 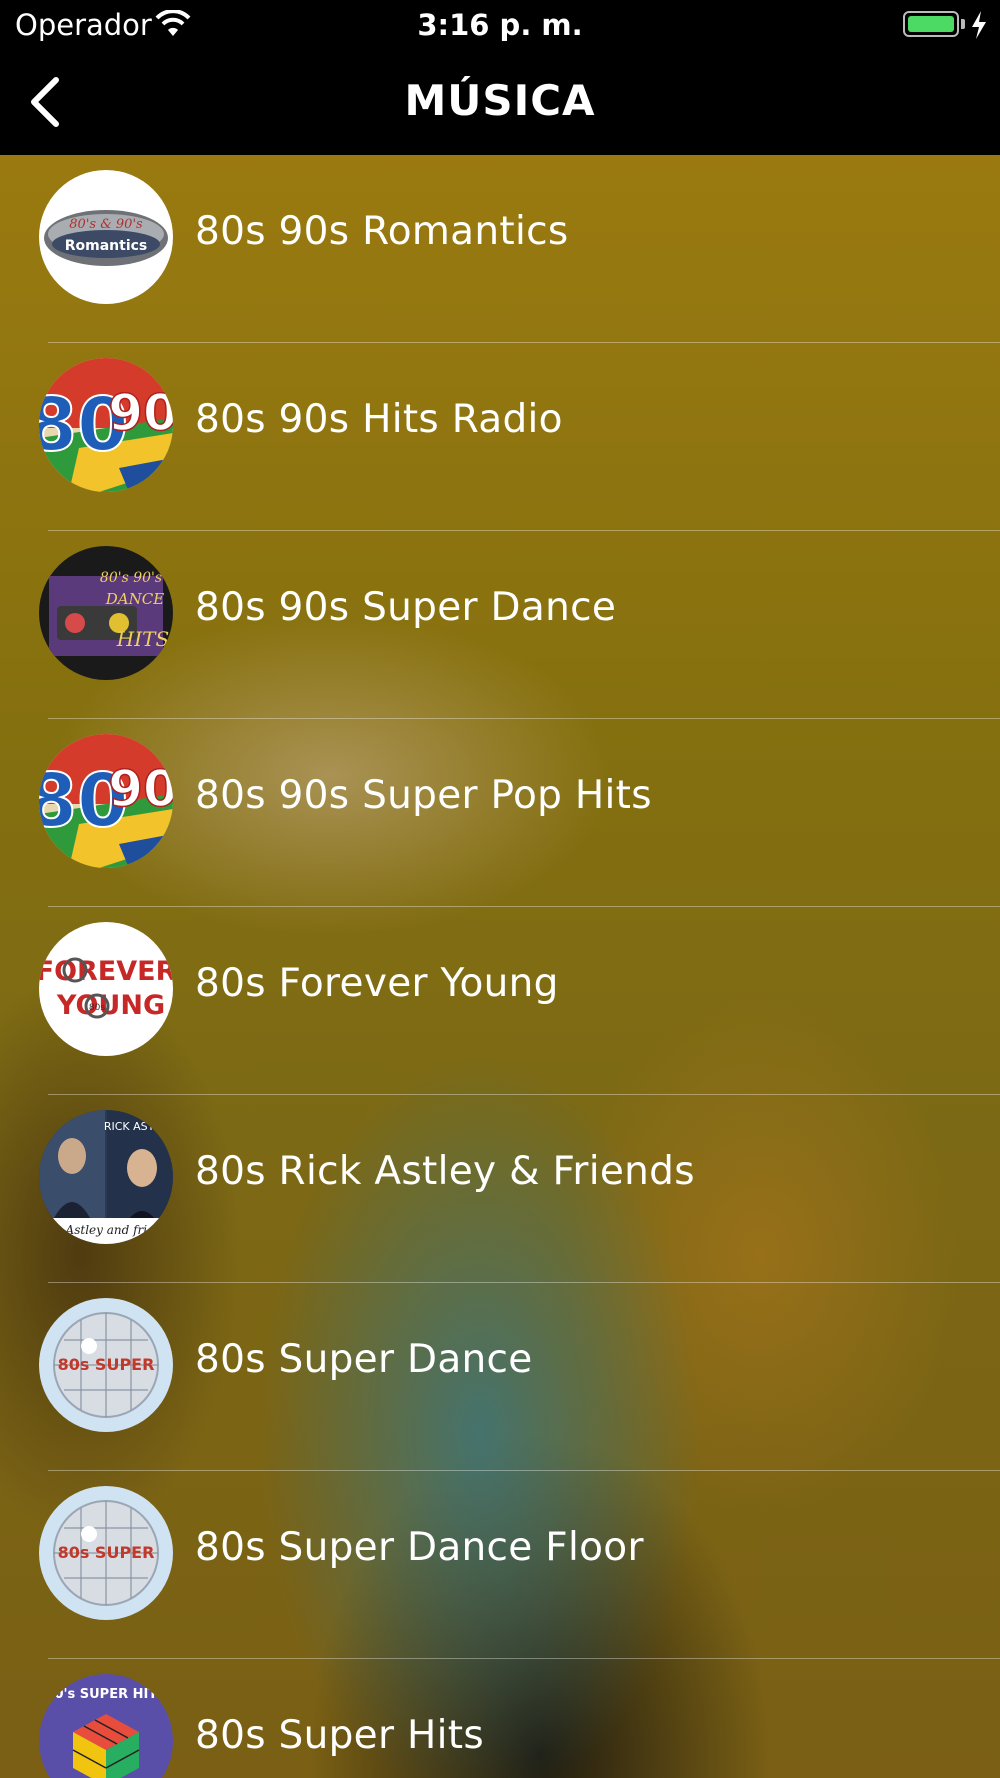 What do you see at coordinates (423, 795) in the screenshot?
I see `station-name: 80s 90s Super Pop Hits` at bounding box center [423, 795].